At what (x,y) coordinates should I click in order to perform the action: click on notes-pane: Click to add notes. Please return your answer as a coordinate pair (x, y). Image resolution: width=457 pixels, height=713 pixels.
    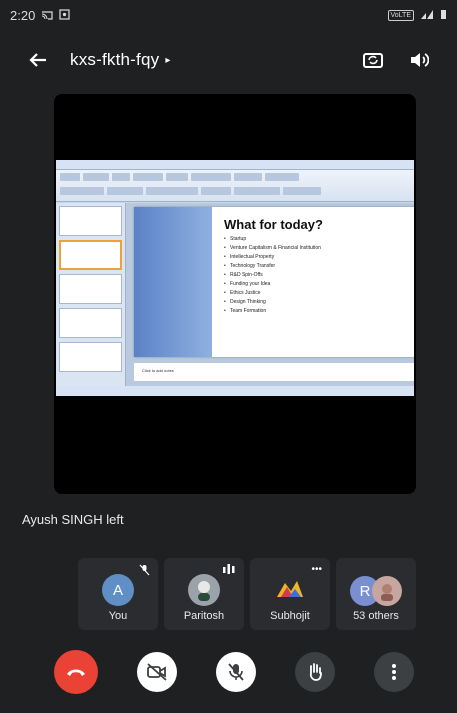
    Looking at the image, I should click on (274, 372).